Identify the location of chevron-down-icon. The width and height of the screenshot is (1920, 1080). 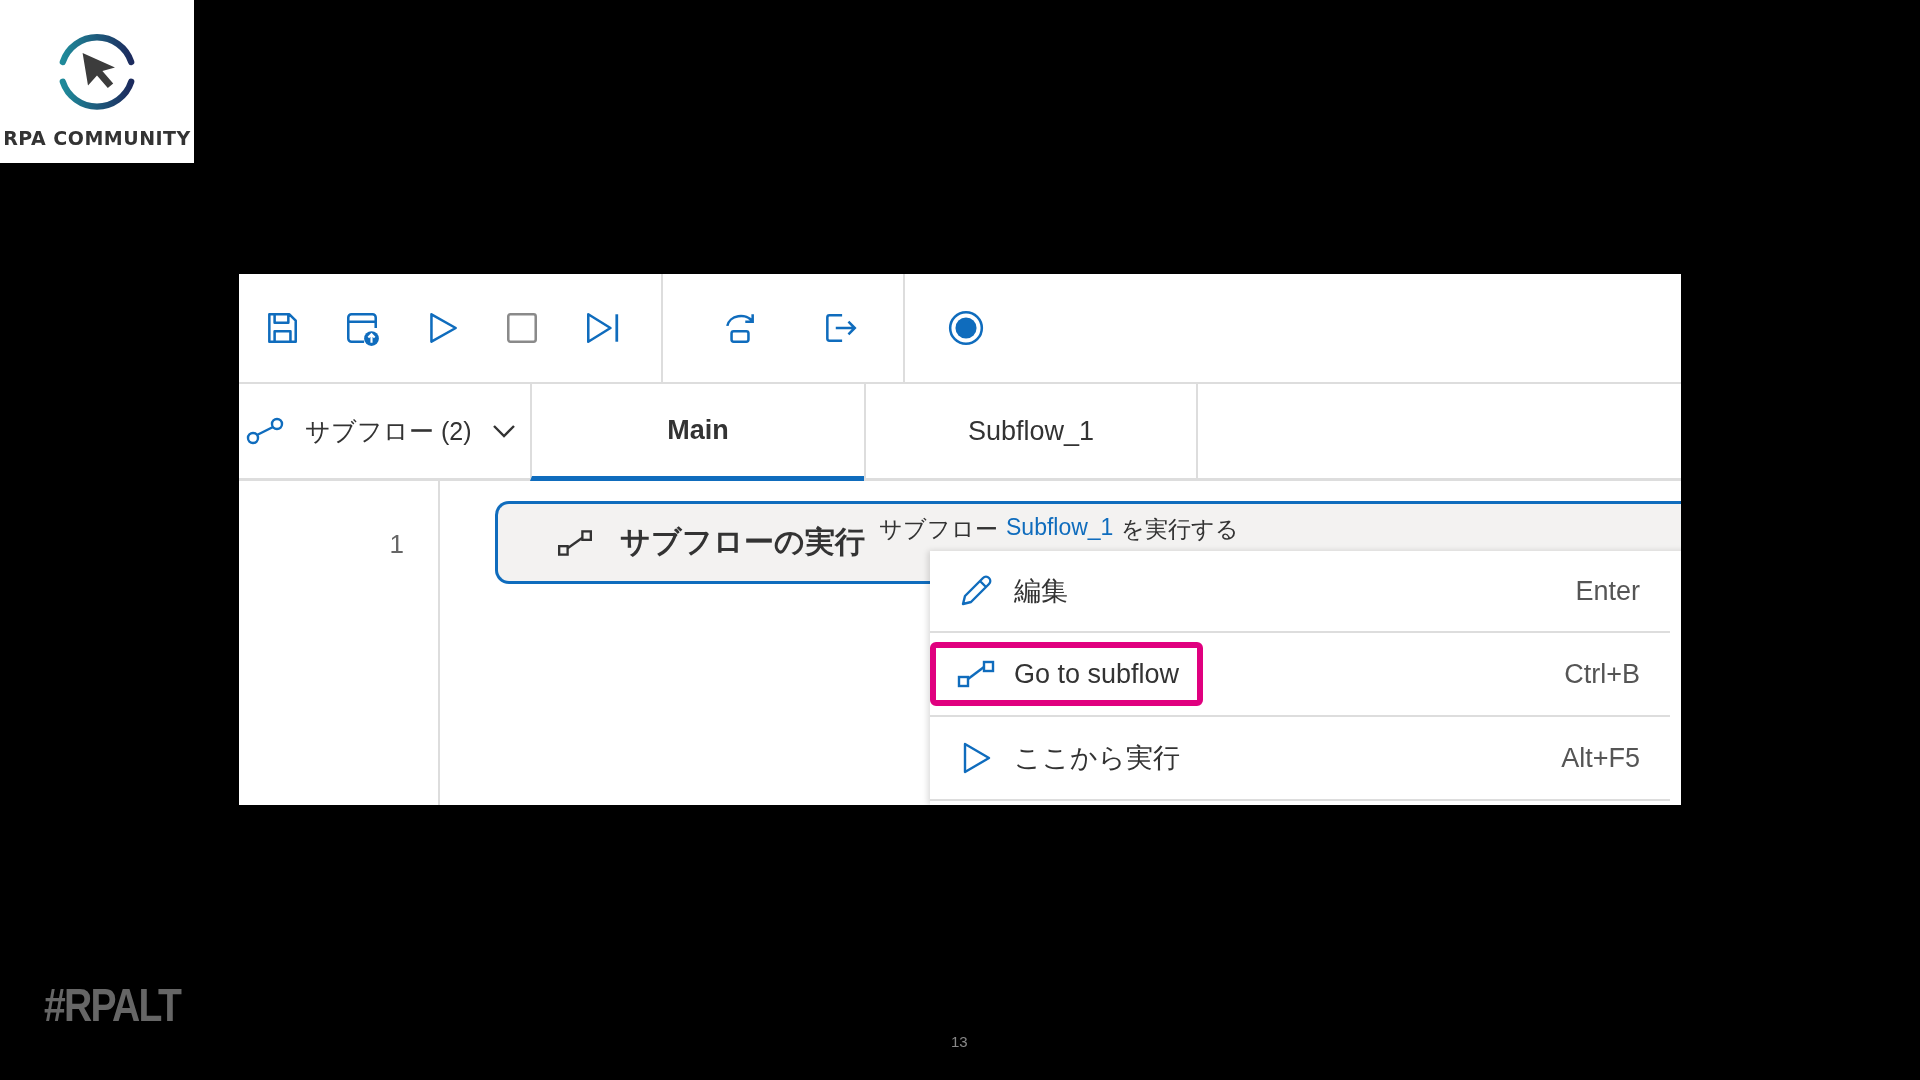
(503, 431).